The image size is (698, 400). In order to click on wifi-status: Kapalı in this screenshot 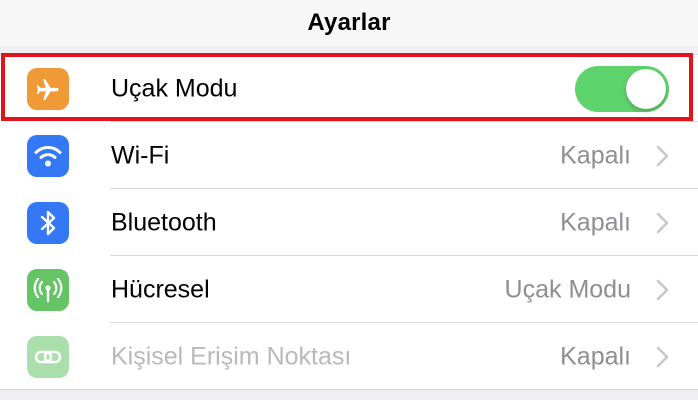, I will do `click(595, 155)`.